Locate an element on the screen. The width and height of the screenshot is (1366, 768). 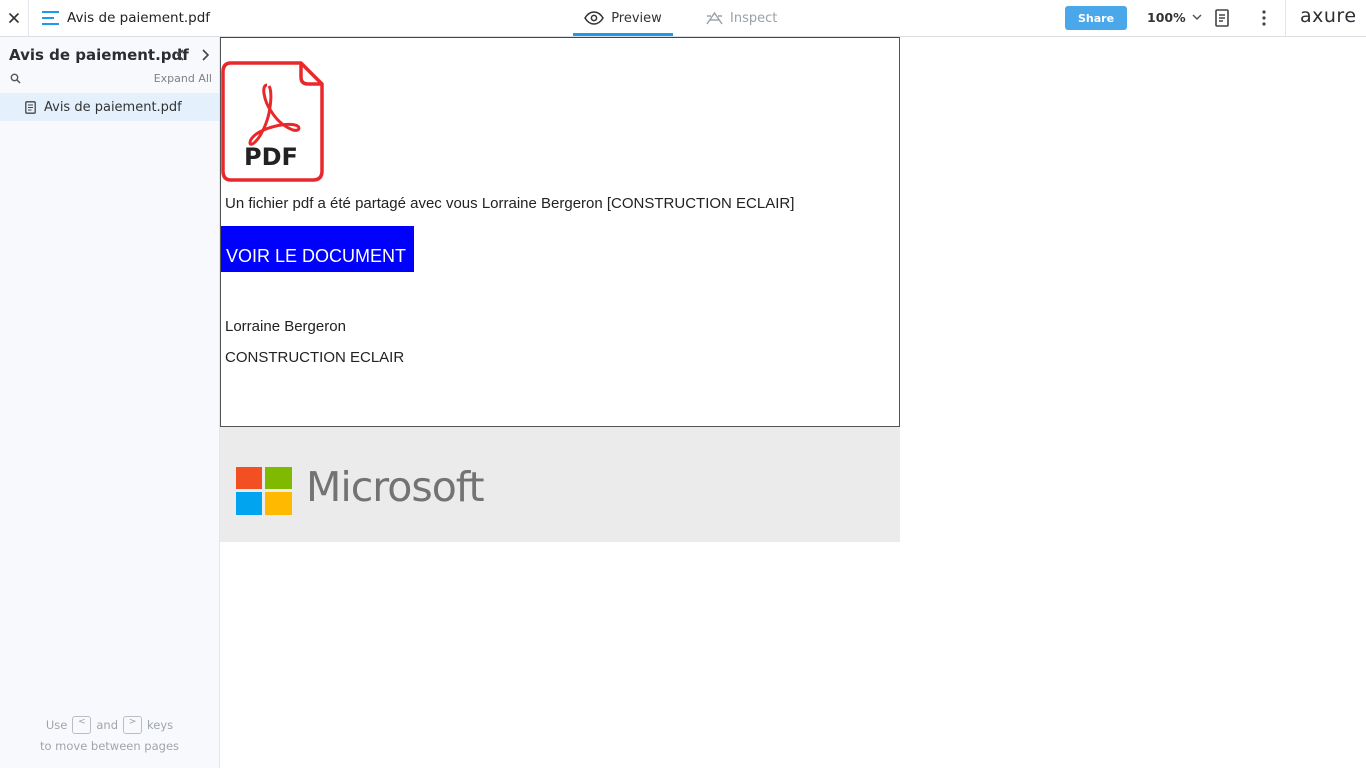
share-button: Share is located at coordinates (1096, 18).